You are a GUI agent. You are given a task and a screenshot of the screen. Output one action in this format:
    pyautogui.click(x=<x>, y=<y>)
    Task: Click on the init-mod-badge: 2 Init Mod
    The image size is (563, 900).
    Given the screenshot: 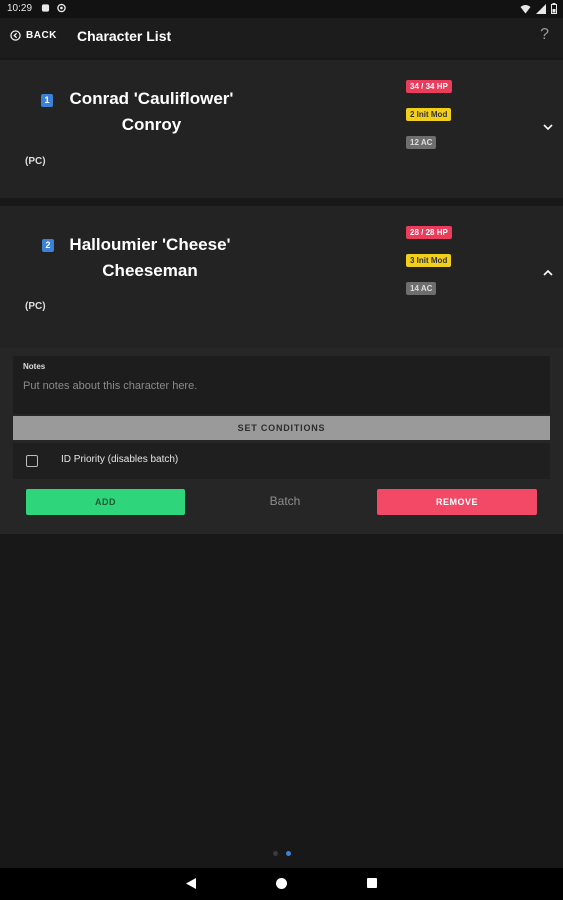 What is the action you would take?
    pyautogui.click(x=429, y=114)
    